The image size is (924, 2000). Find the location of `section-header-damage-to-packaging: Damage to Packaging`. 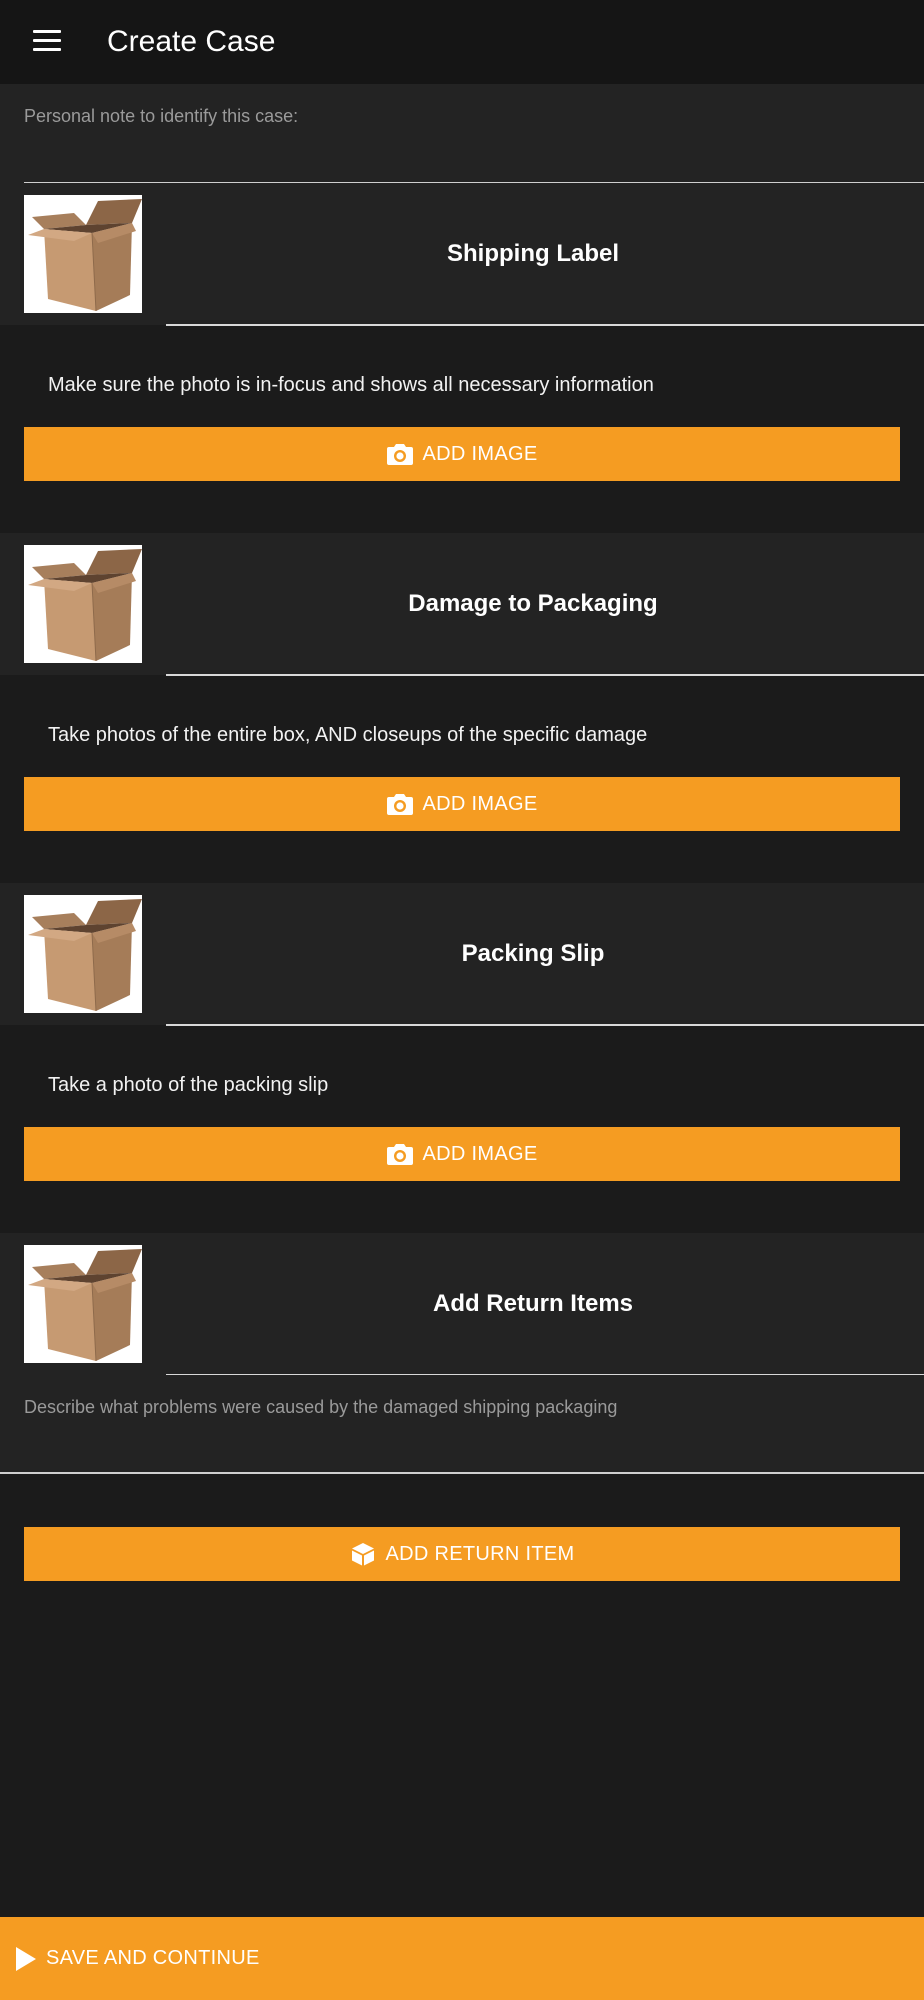

section-header-damage-to-packaging: Damage to Packaging is located at coordinates (462, 604).